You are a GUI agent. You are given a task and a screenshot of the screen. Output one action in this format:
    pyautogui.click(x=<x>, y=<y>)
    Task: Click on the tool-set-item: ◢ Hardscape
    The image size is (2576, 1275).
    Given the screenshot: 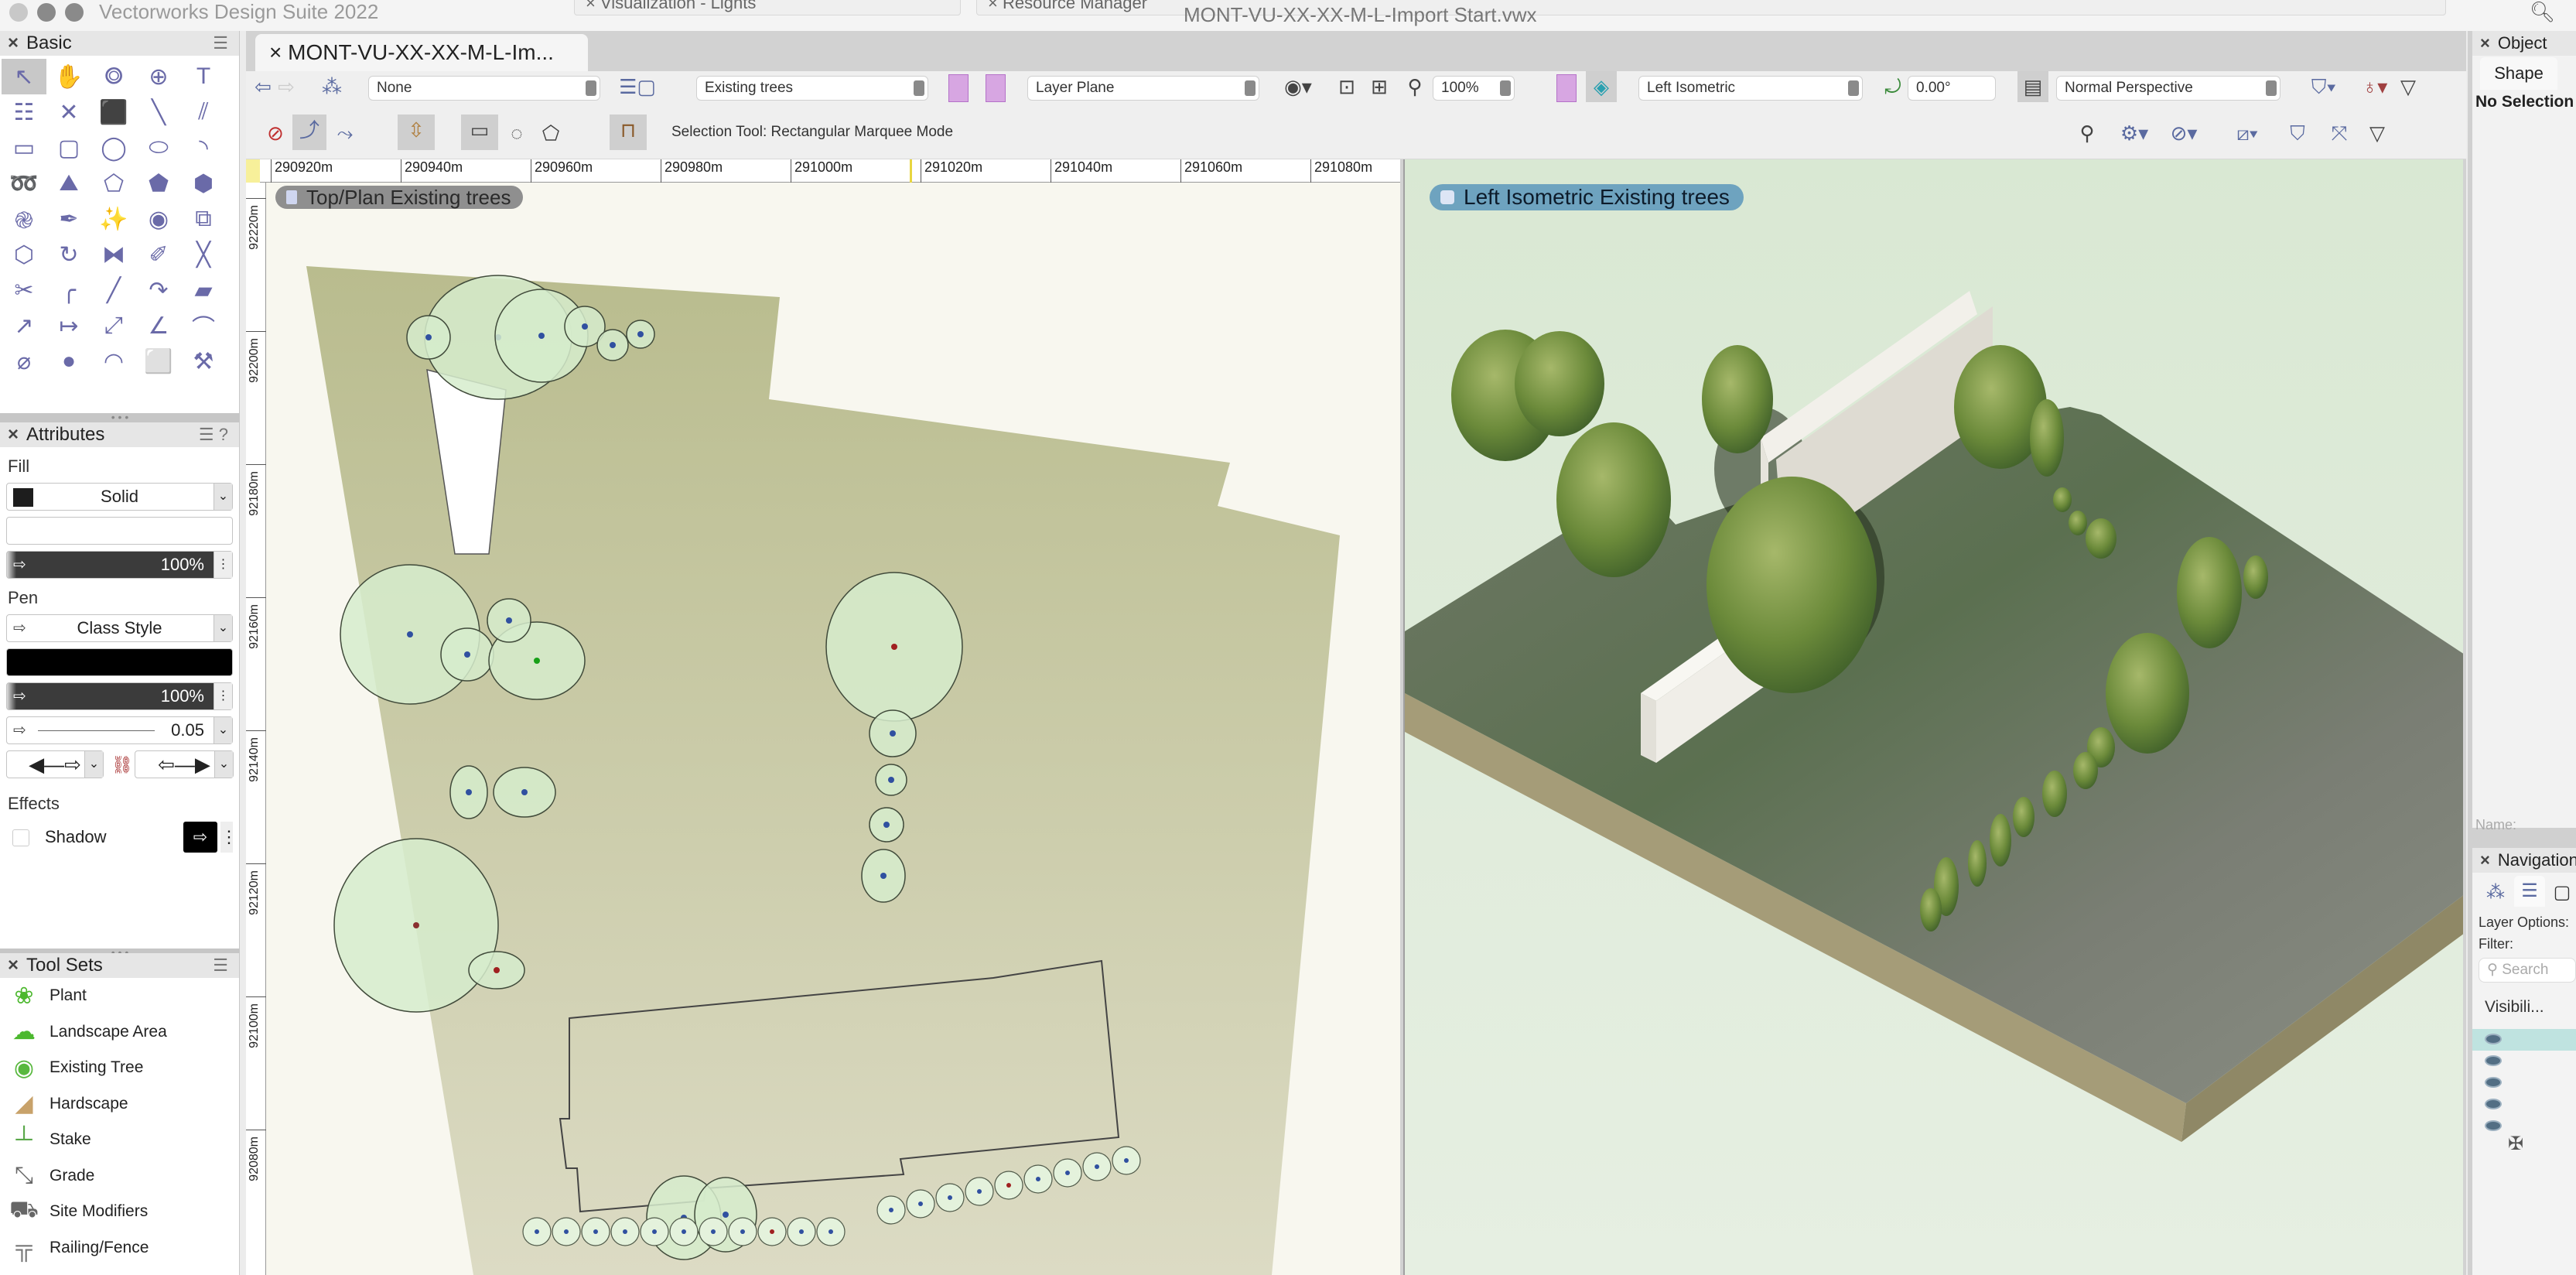 What is the action you would take?
    pyautogui.click(x=119, y=1104)
    